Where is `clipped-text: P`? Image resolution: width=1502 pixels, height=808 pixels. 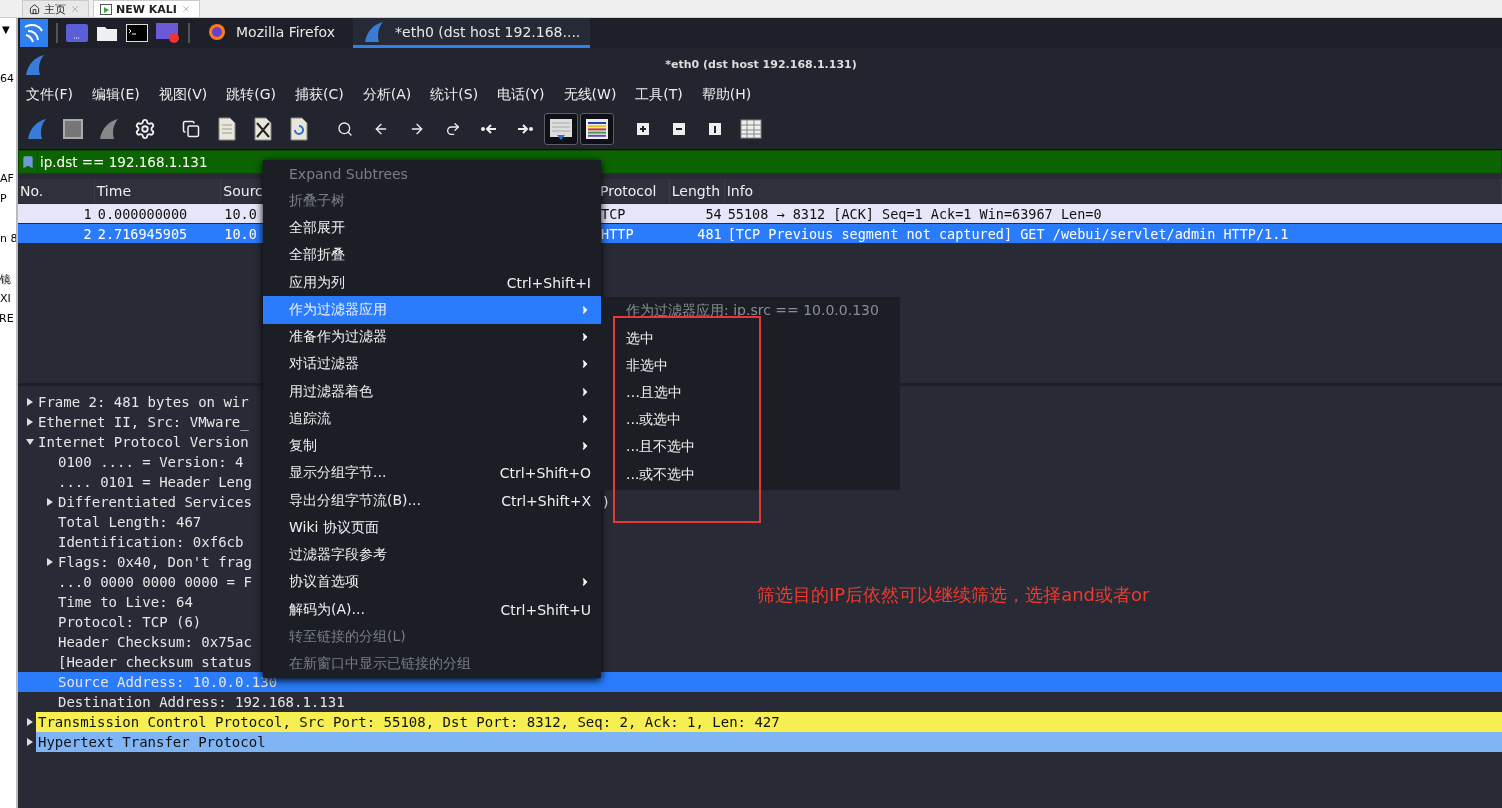
clipped-text: P is located at coordinates (3, 198).